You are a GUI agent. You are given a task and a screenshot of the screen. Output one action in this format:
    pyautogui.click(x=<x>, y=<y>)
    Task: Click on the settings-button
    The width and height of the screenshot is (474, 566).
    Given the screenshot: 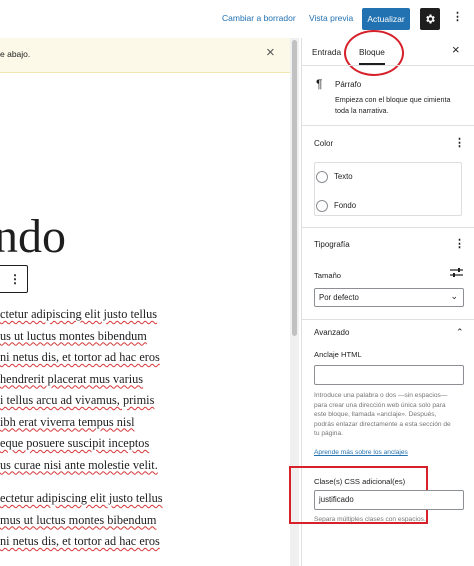 What is the action you would take?
    pyautogui.click(x=430, y=19)
    